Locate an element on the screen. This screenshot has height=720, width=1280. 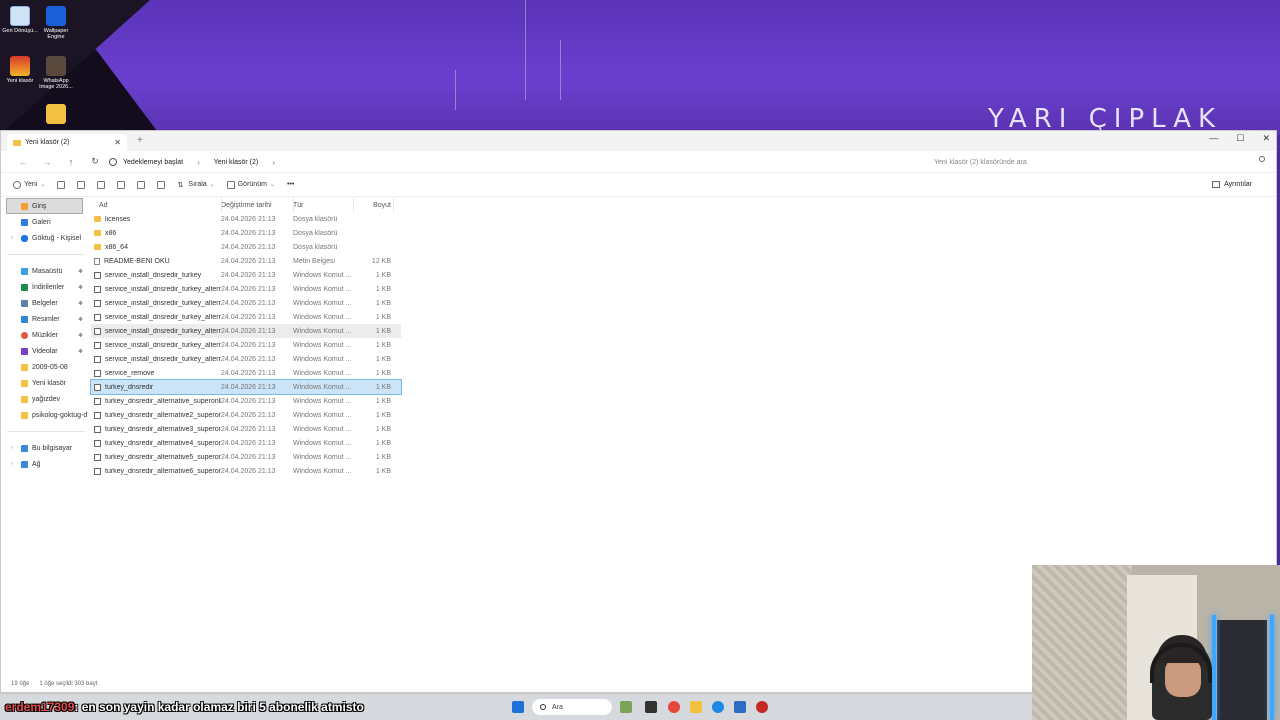
desktop-icon-wallpaper-engine: Wallpaper Engine is located at coordinates (56, 23).